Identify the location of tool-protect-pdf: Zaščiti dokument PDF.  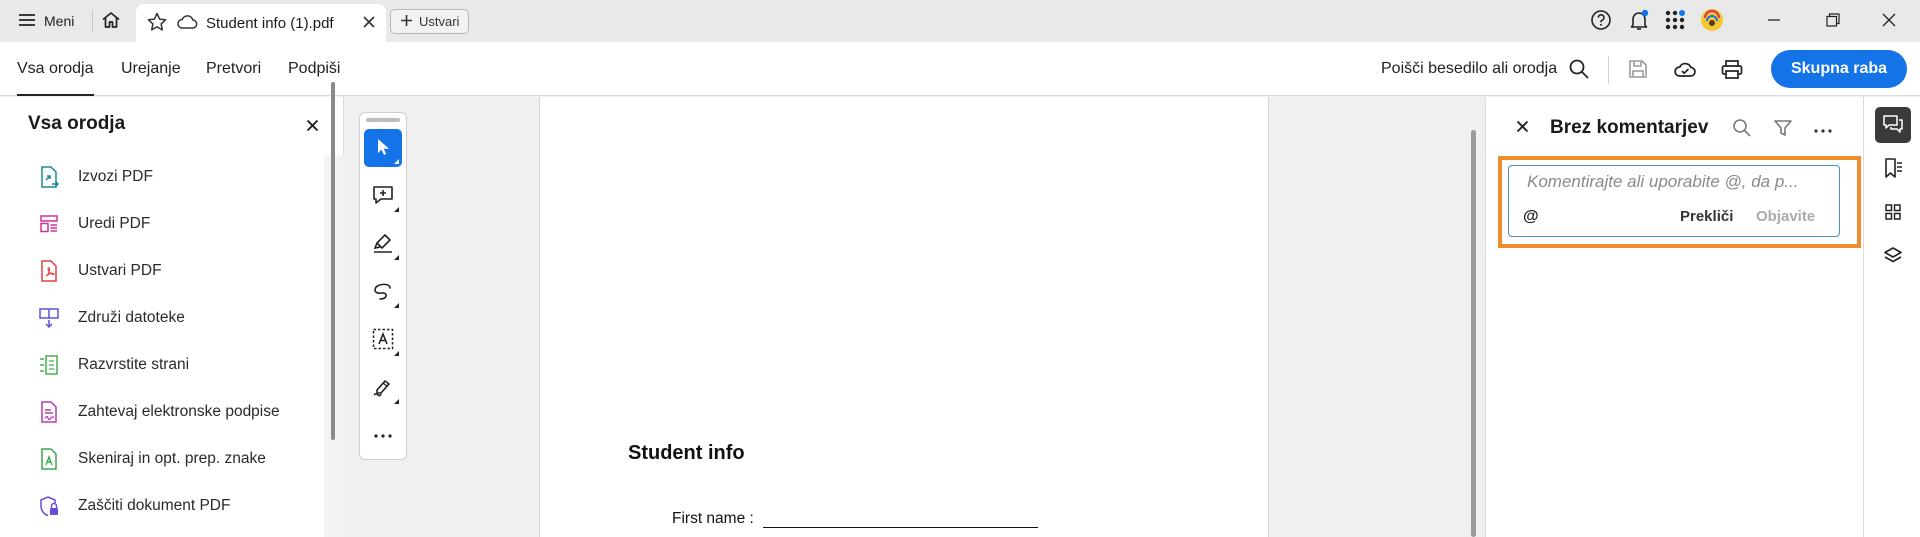
(162, 505).